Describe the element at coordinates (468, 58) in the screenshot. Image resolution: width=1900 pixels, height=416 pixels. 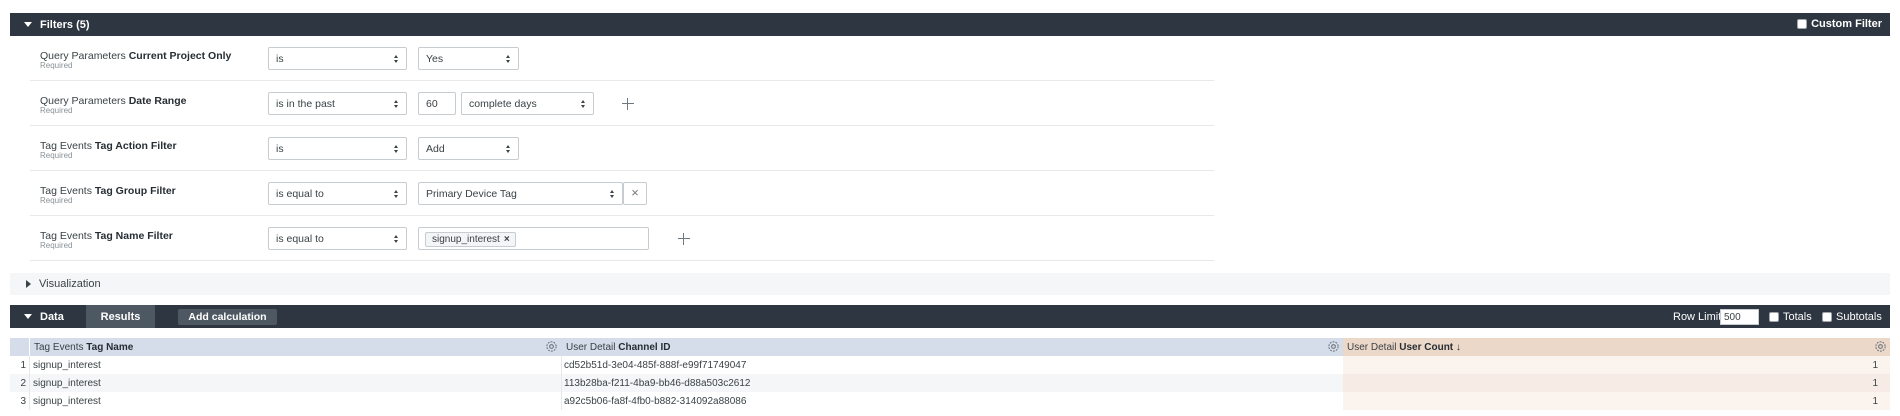
I see `value-select: Yes` at that location.